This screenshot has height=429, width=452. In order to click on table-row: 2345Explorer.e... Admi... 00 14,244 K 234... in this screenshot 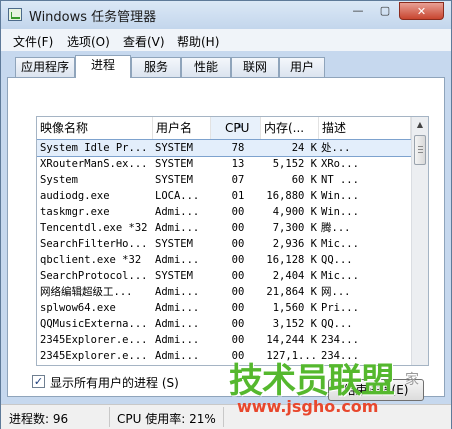, I will do `click(224, 340)`.